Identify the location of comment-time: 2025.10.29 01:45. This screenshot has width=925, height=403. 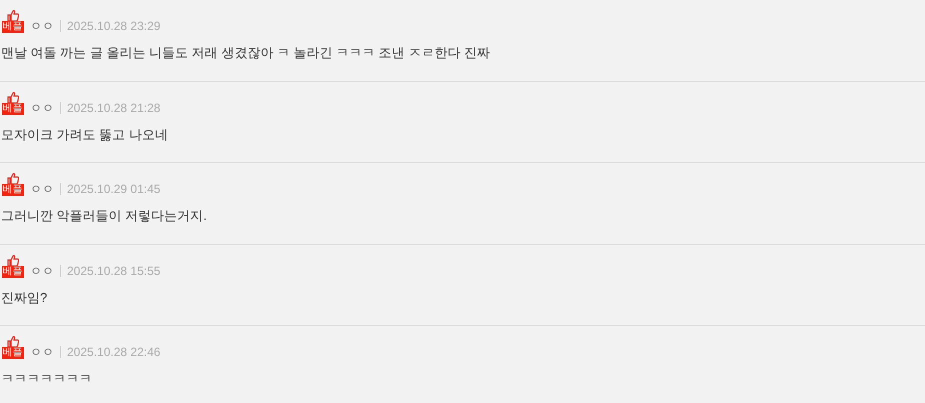
(113, 189).